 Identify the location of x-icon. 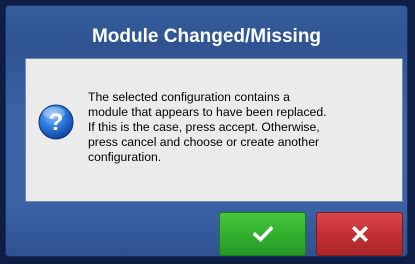
(359, 234).